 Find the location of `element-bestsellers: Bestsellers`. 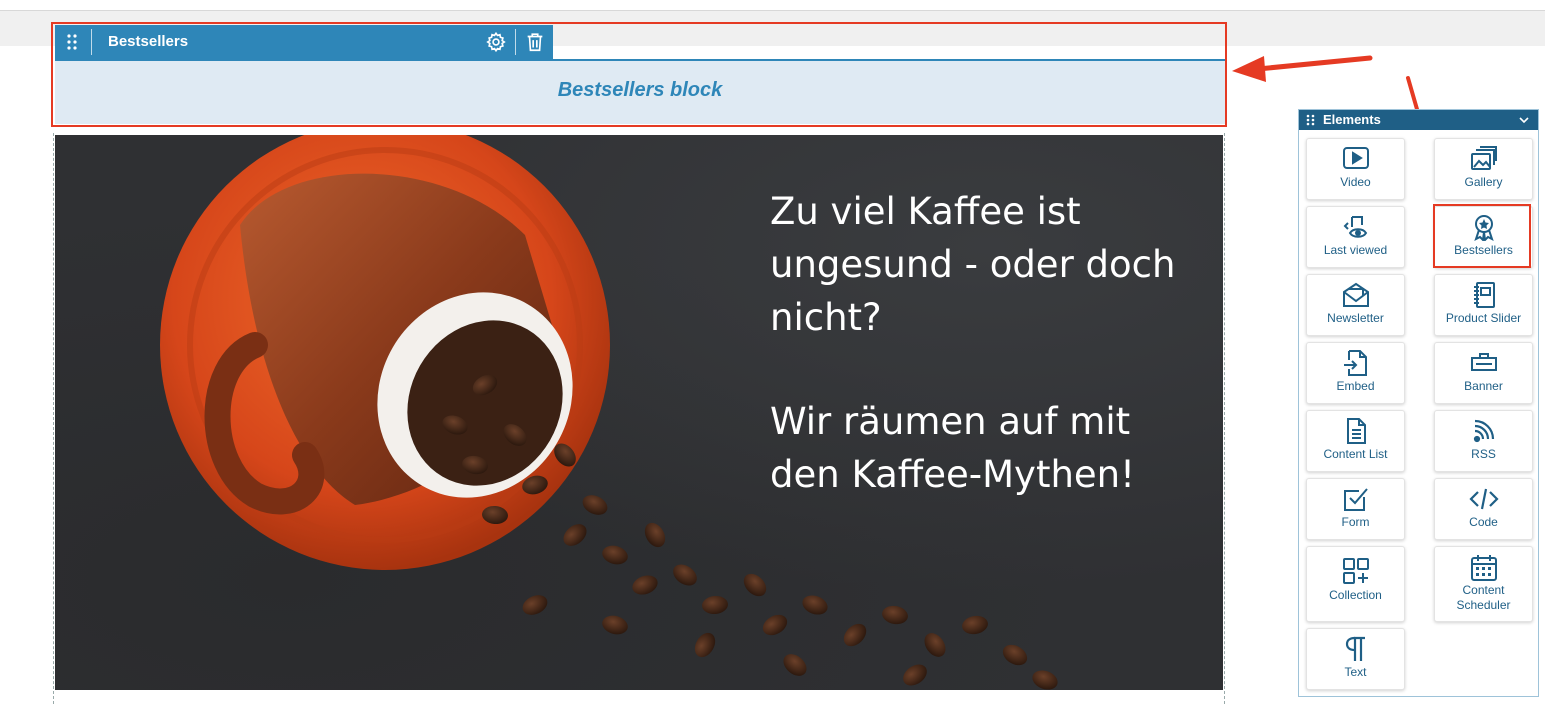

element-bestsellers: Bestsellers is located at coordinates (1483, 237).